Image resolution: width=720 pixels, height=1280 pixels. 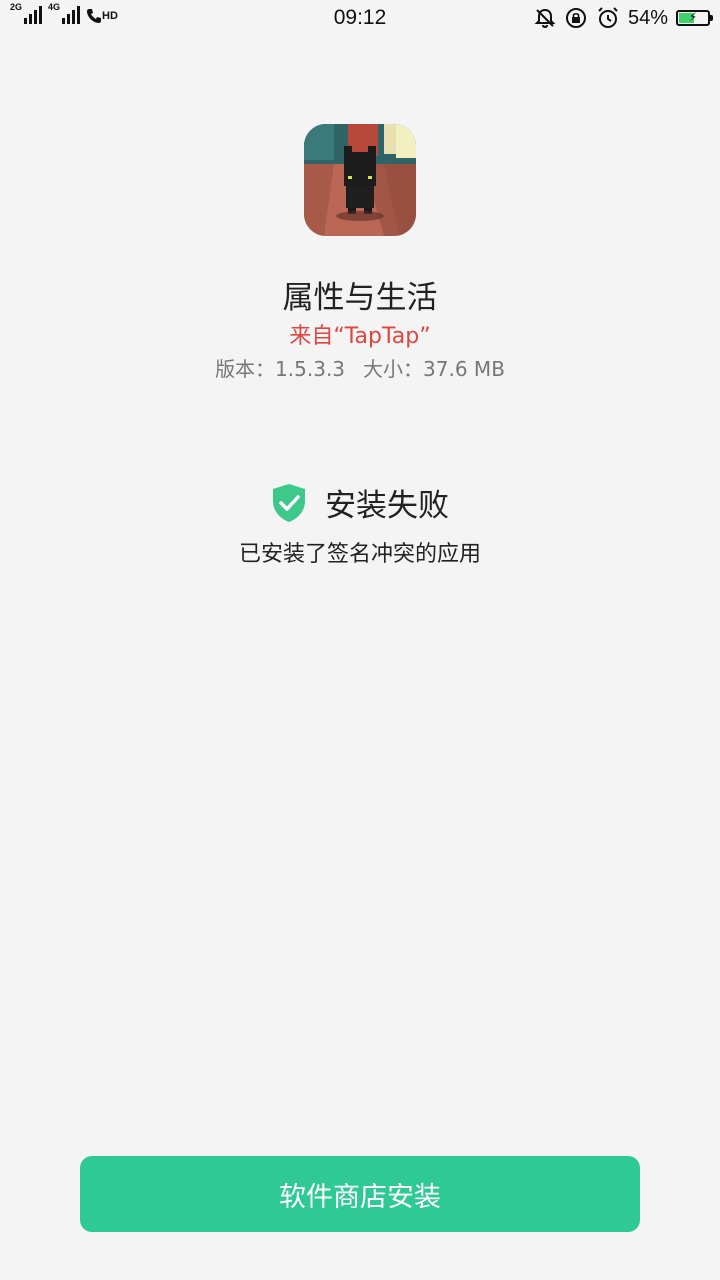 I want to click on shield-check-icon, so click(x=289, y=502).